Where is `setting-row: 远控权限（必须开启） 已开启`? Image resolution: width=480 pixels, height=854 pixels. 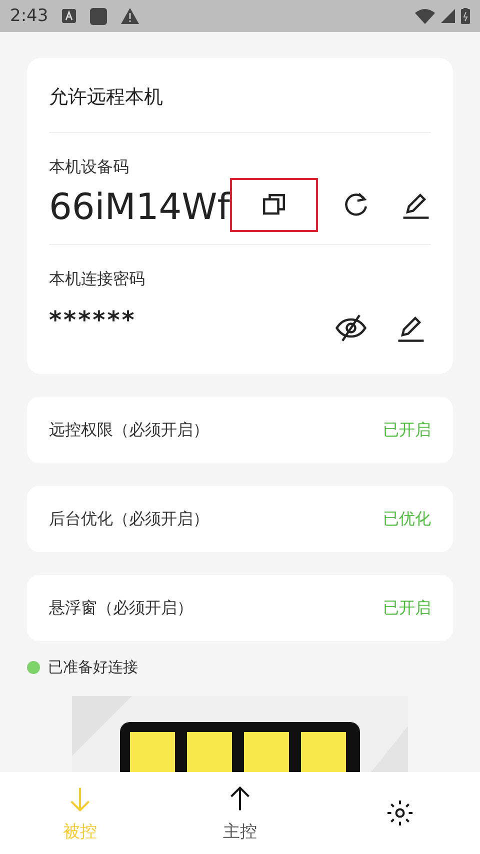
setting-row: 远控权限（必须开启） 已开启 is located at coordinates (240, 430).